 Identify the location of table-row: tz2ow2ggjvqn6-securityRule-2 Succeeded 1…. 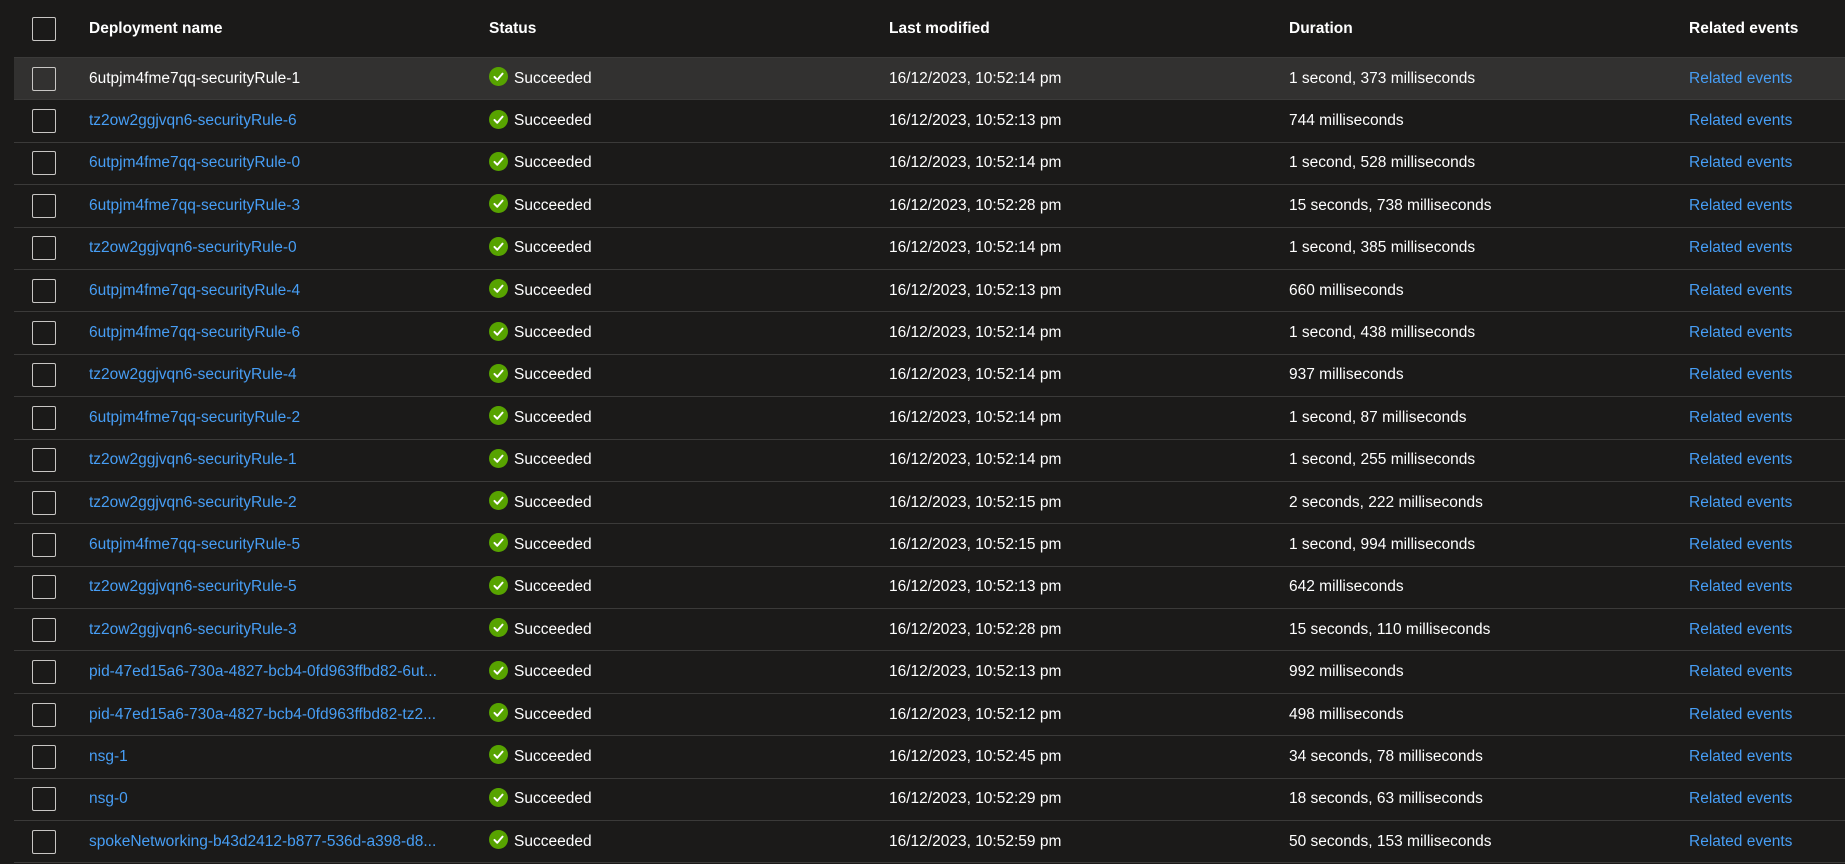
(929, 503).